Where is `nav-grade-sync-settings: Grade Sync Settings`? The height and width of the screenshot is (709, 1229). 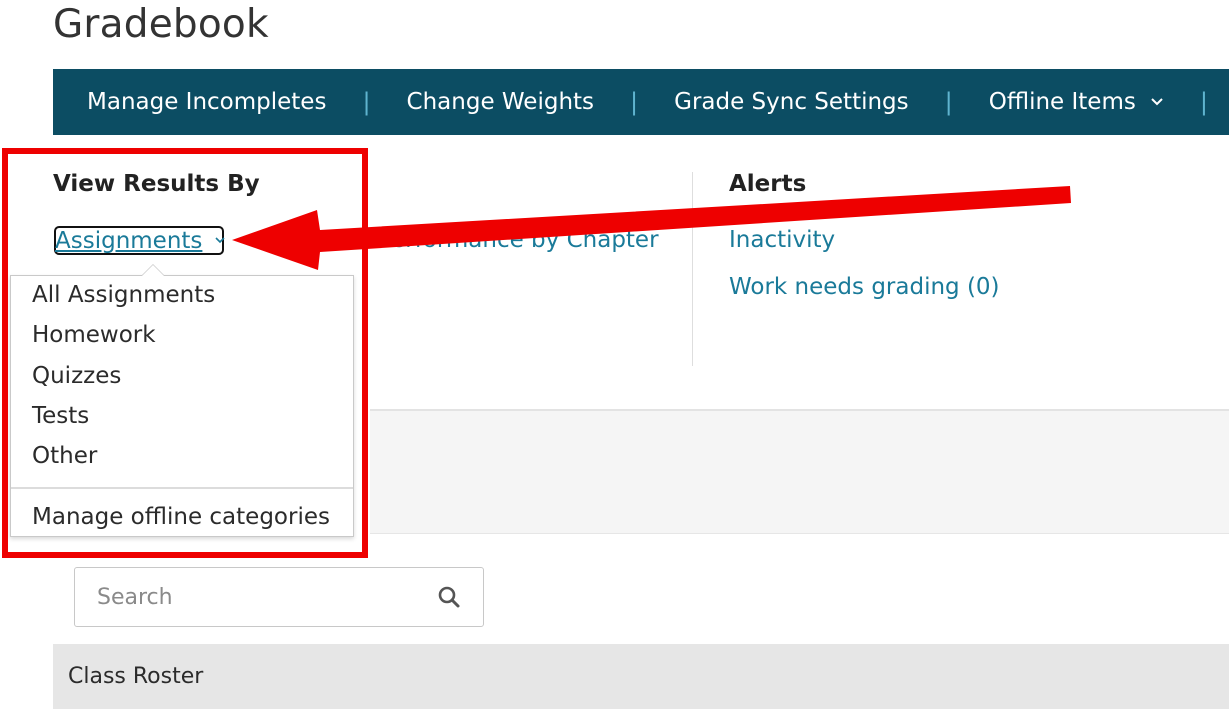
nav-grade-sync-settings: Grade Sync Settings is located at coordinates (791, 102).